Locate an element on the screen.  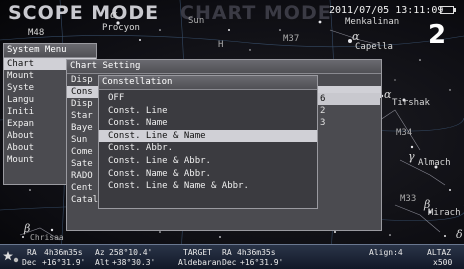
align-status: Align:4 is located at coordinates (386, 252).